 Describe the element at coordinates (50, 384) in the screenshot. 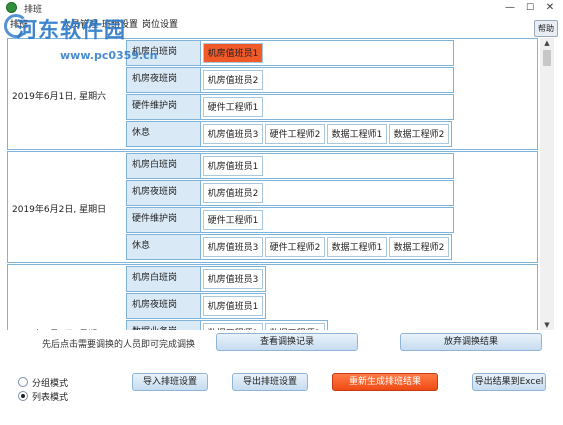

I see `group-mode-label: 分组模式` at that location.